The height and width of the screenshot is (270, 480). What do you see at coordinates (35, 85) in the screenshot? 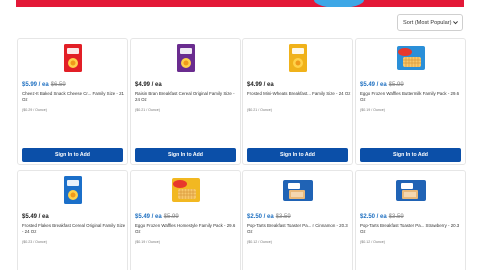
I see `current-price: $5.99 / ea` at bounding box center [35, 85].